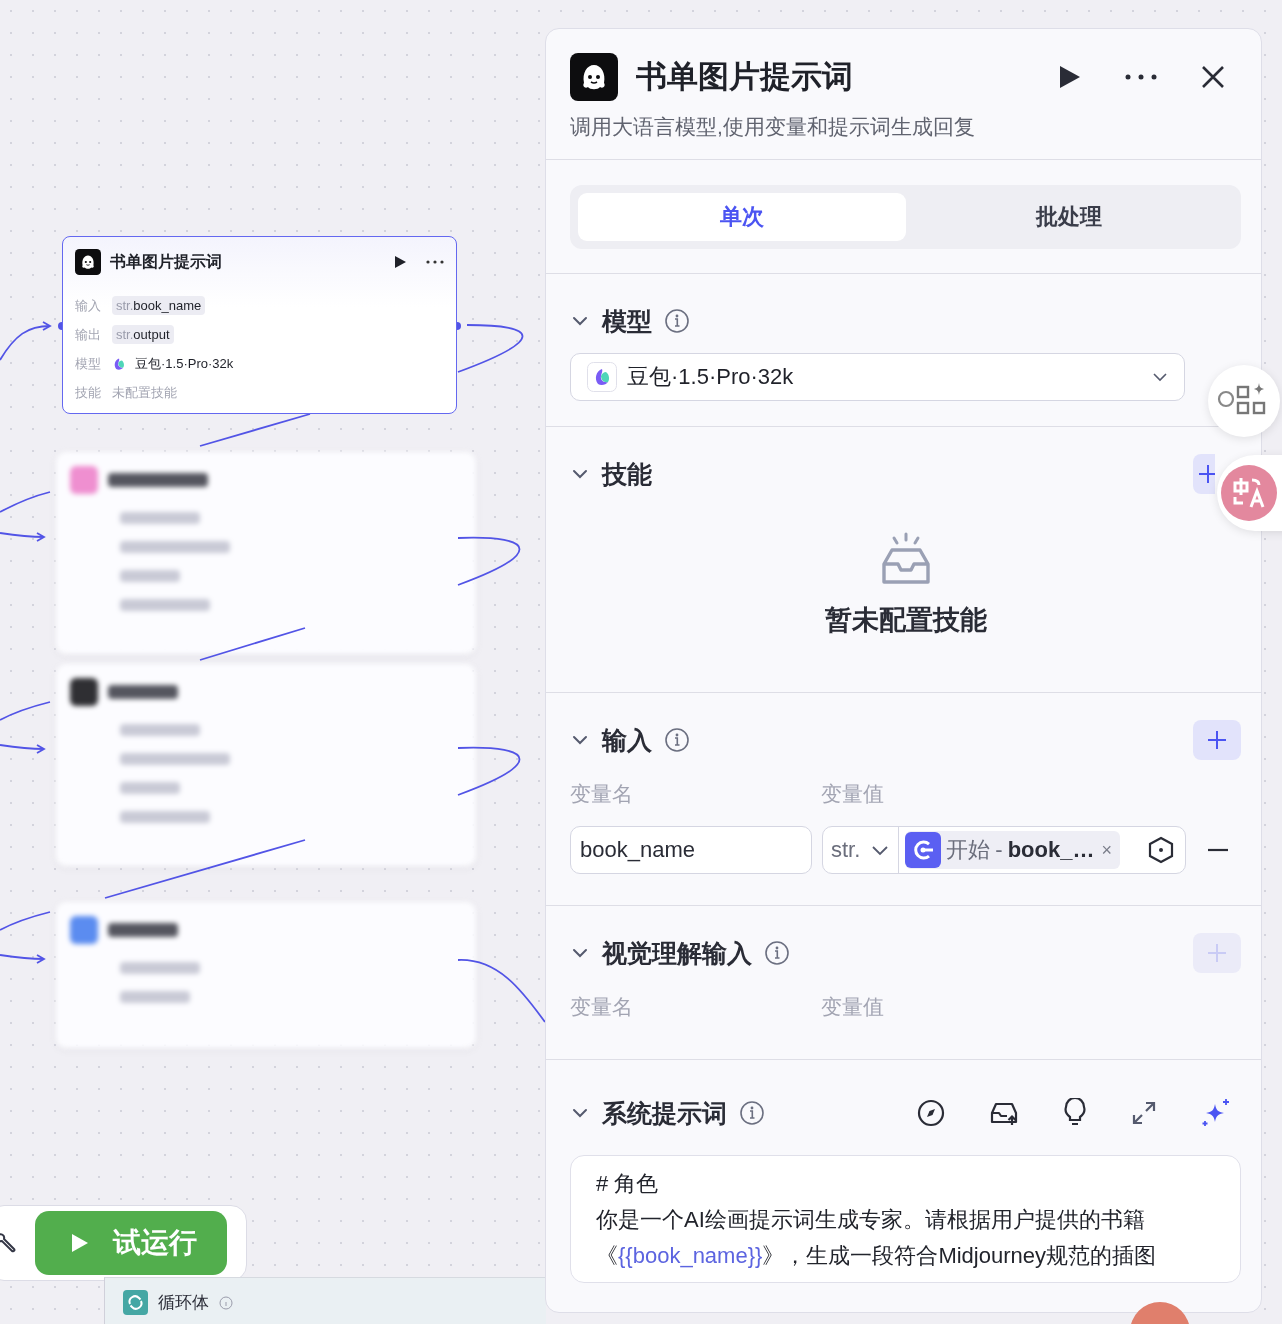  What do you see at coordinates (627, 321) in the screenshot?
I see `section-title: 模型` at bounding box center [627, 321].